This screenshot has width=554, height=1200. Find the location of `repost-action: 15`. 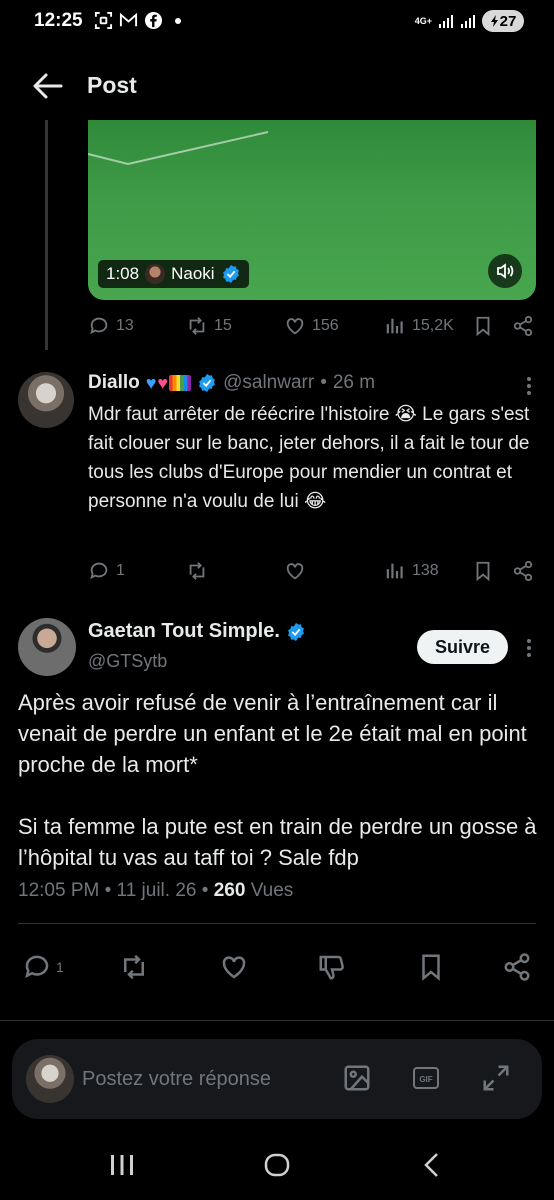

repost-action: 15 is located at coordinates (209, 326).